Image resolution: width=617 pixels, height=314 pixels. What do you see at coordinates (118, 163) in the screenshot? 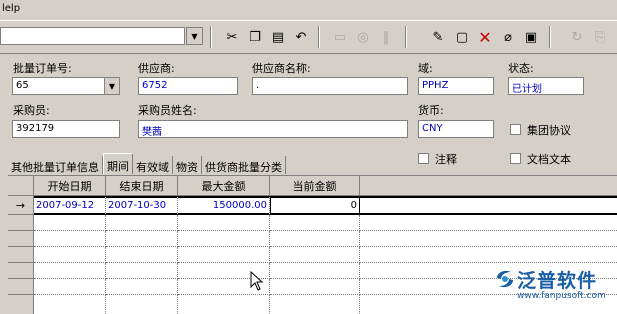
I see `tab-period: 期间` at bounding box center [118, 163].